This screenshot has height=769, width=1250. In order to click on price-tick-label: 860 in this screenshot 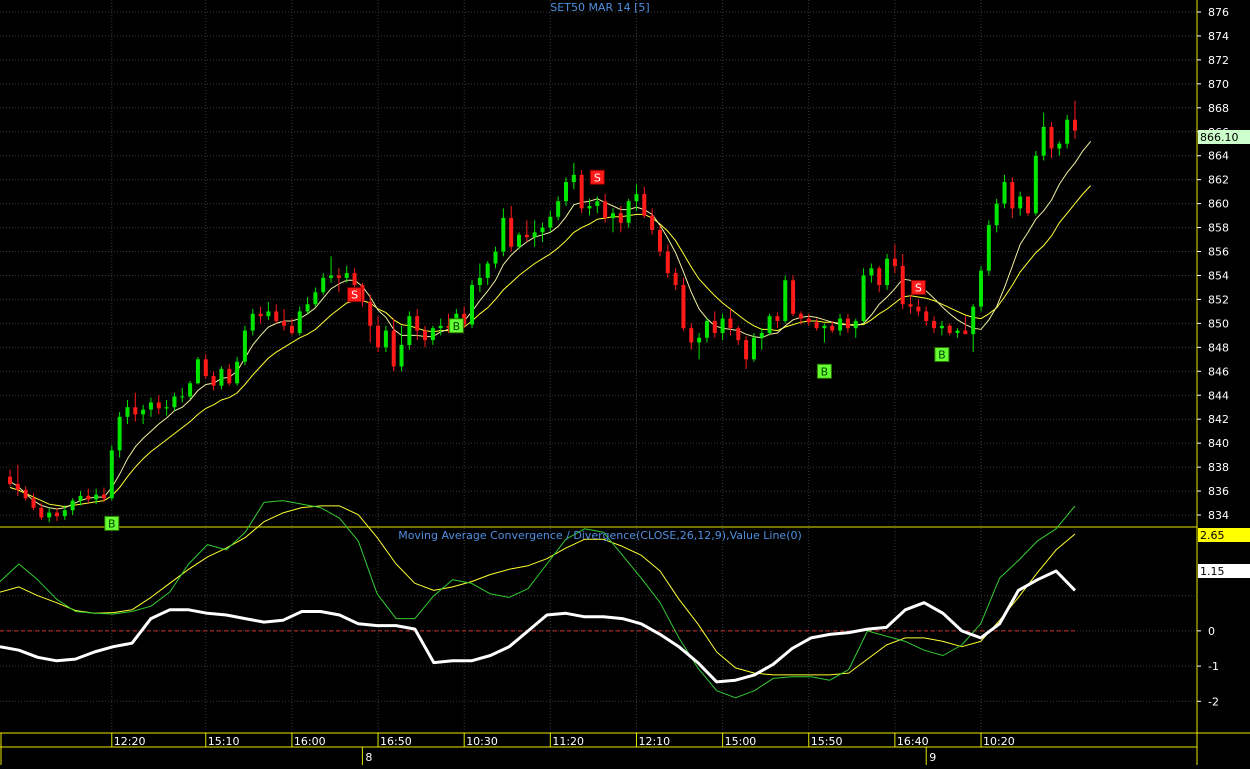, I will do `click(1218, 204)`.